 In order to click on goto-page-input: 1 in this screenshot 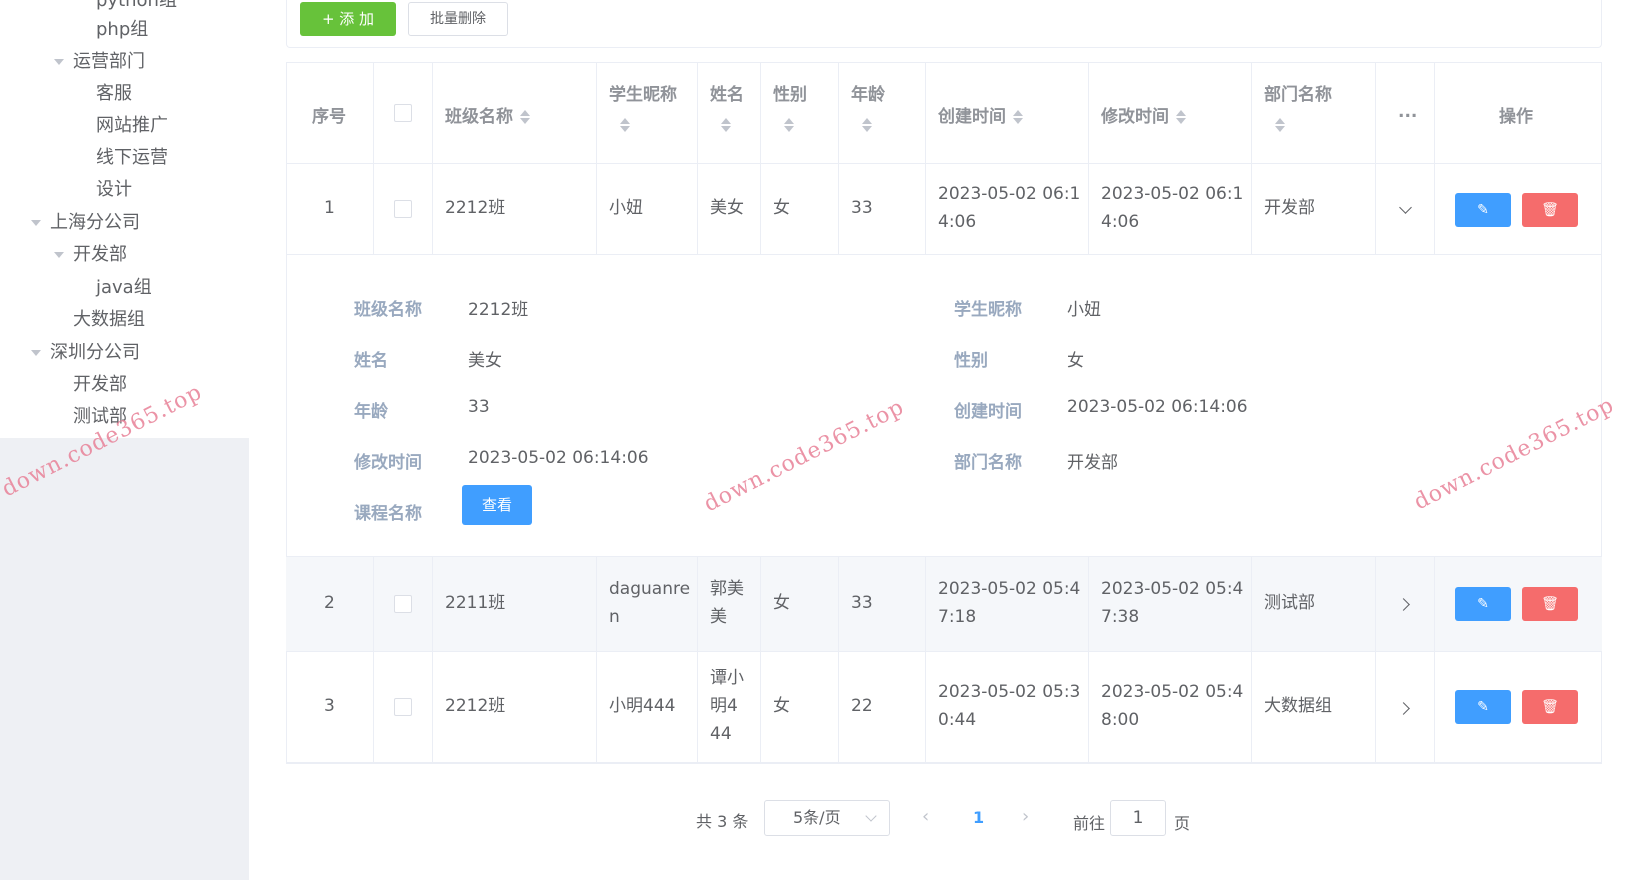, I will do `click(1138, 818)`.